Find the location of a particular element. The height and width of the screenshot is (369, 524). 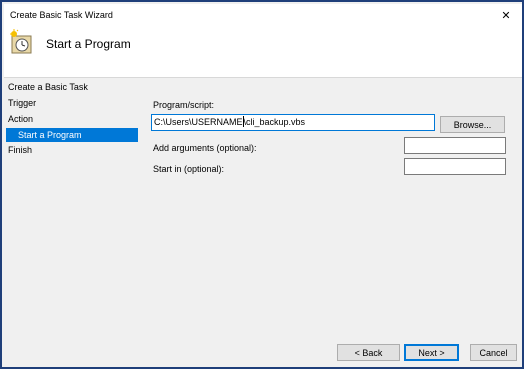

back-button: < Back is located at coordinates (368, 352).